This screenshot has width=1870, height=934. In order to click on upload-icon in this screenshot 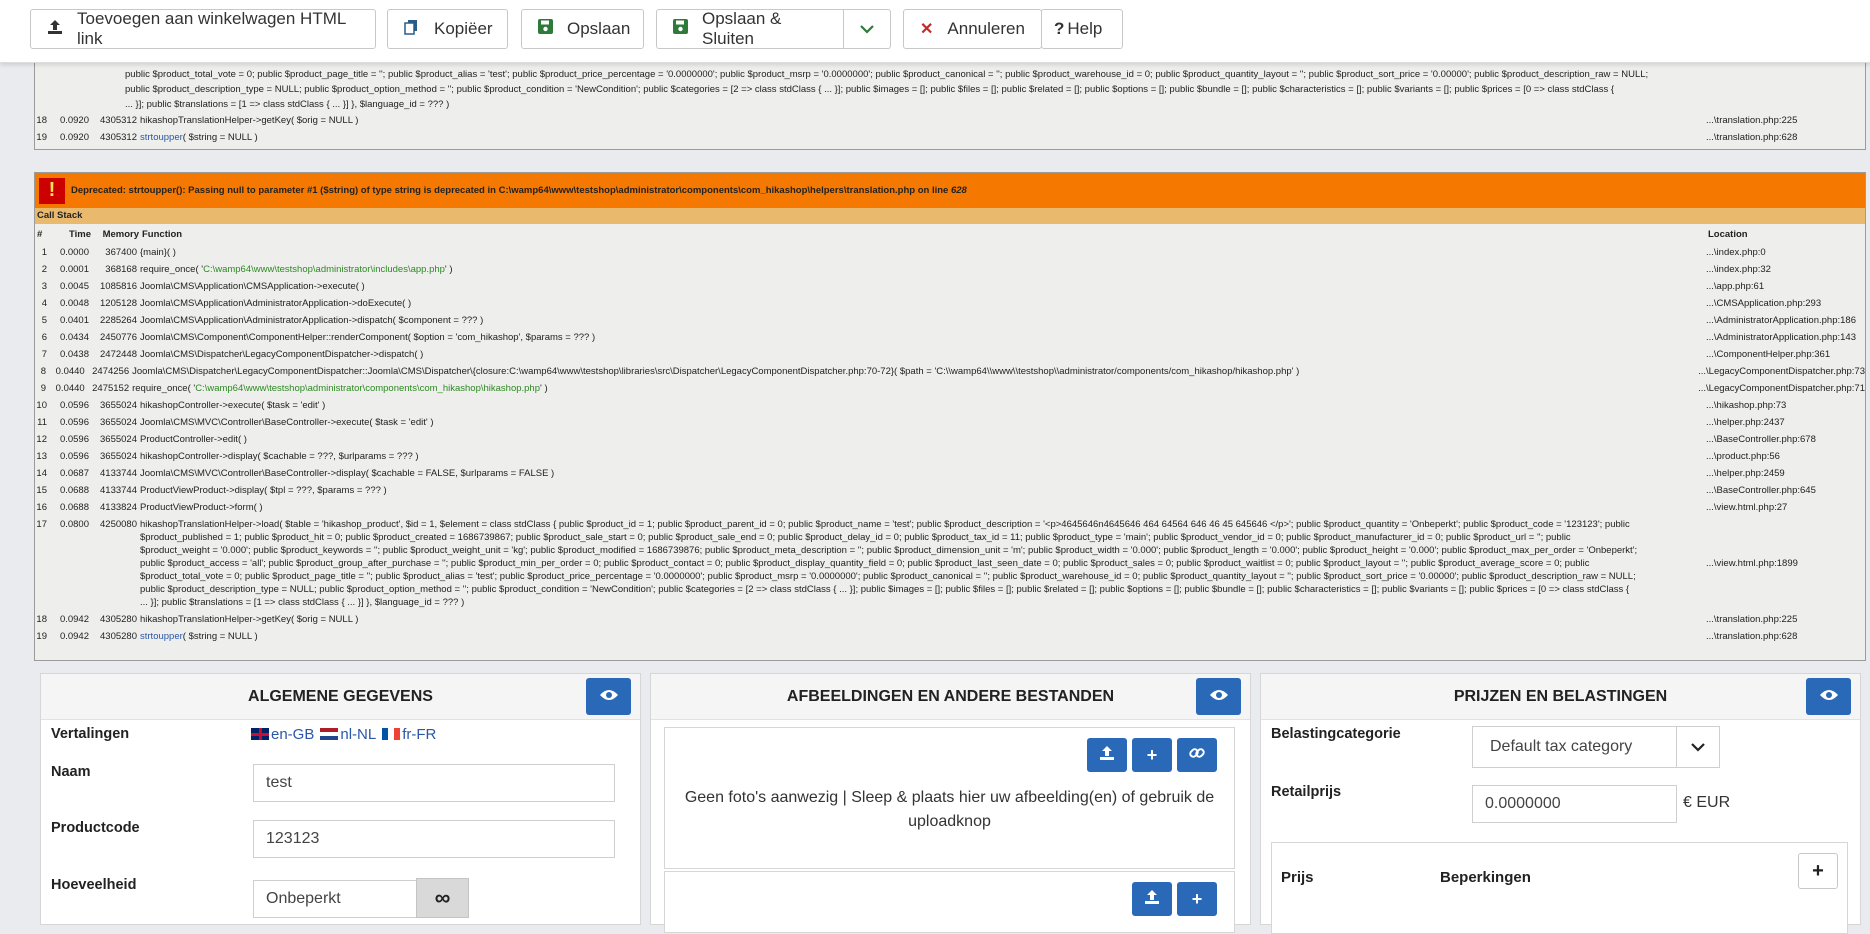, I will do `click(1152, 899)`.